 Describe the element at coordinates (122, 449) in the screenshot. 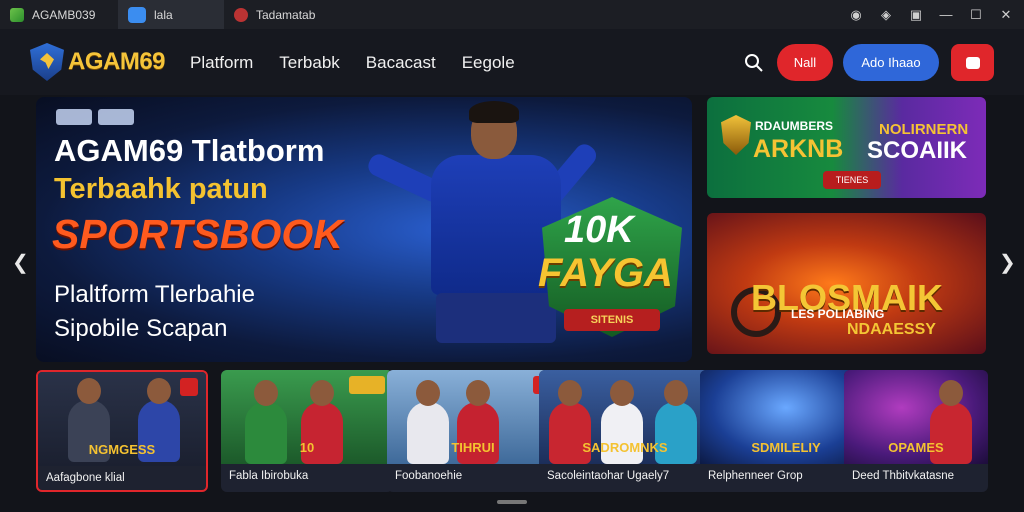

I see `game-thumbnail-text: NGMGESS` at that location.